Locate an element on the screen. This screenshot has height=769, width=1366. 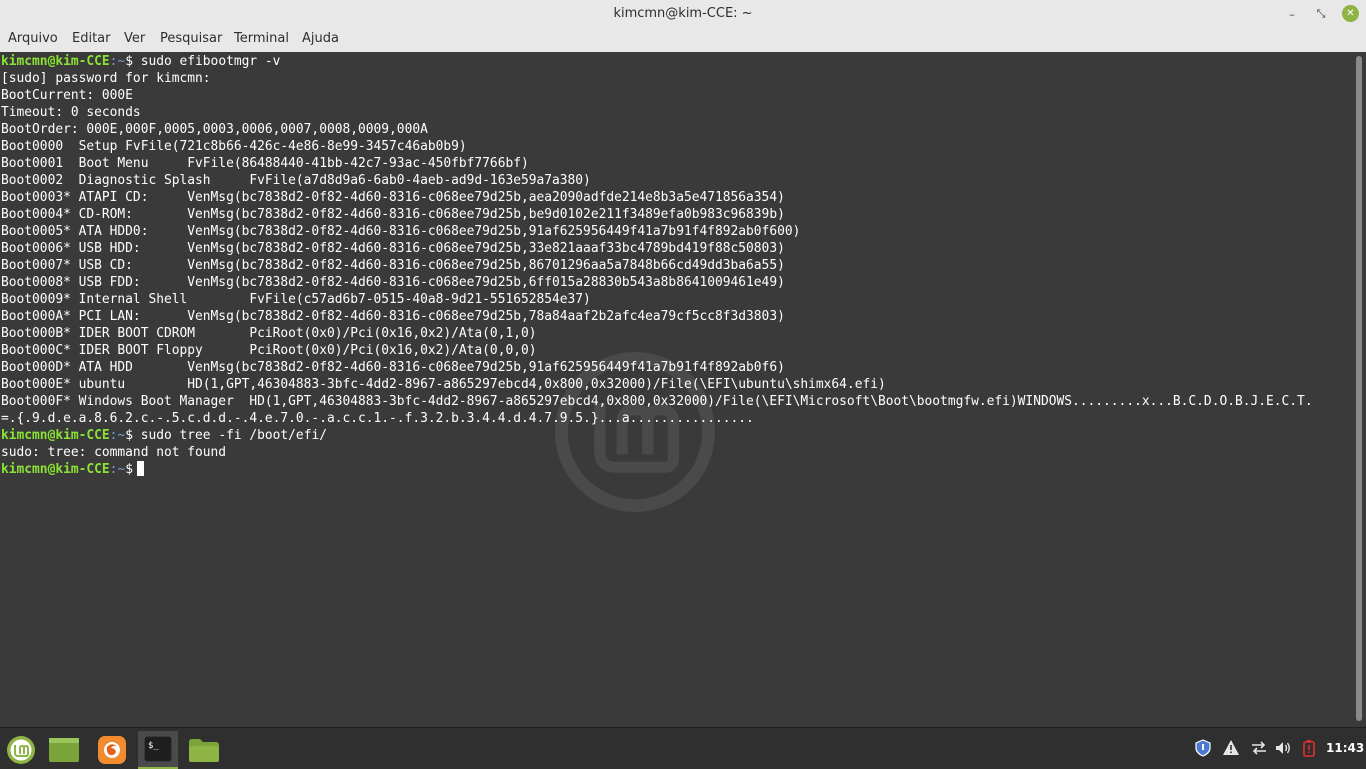
scrollbar-thumb is located at coordinates (1359, 388).